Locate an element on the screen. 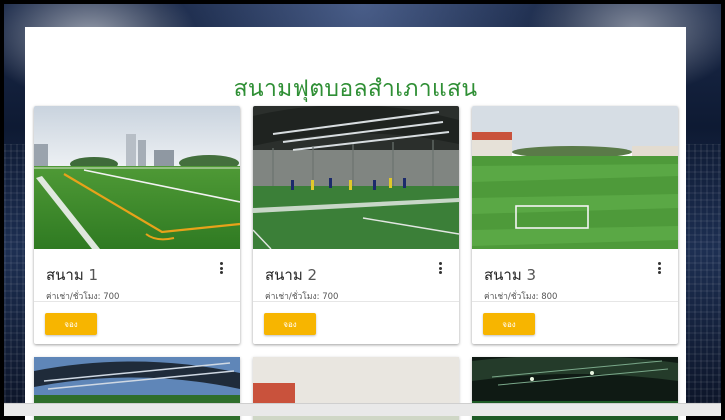 This screenshot has height=420, width=725. book-button-3: จอง is located at coordinates (509, 324).